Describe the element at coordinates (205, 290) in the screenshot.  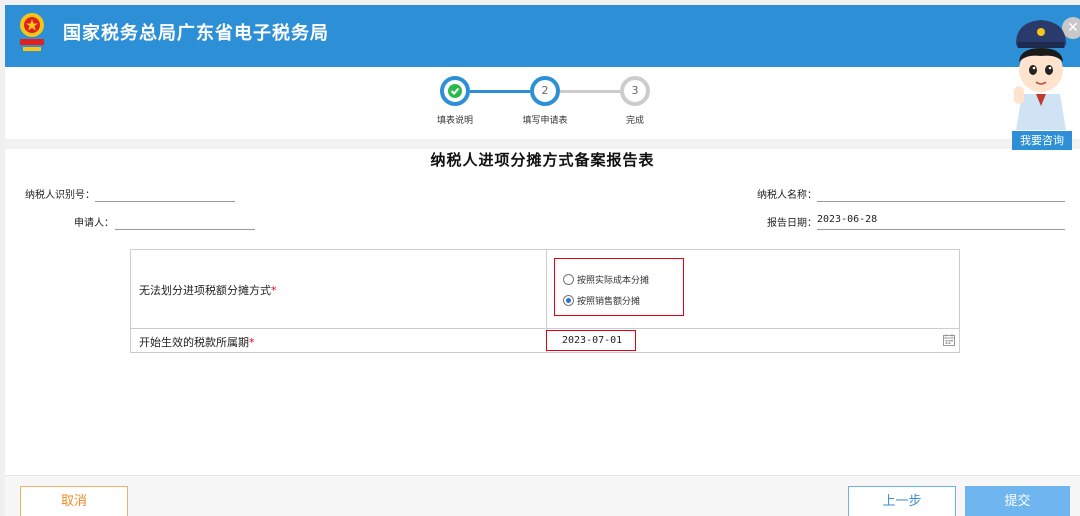
I see `method-label: 无法划分进项税额分摊方式` at that location.